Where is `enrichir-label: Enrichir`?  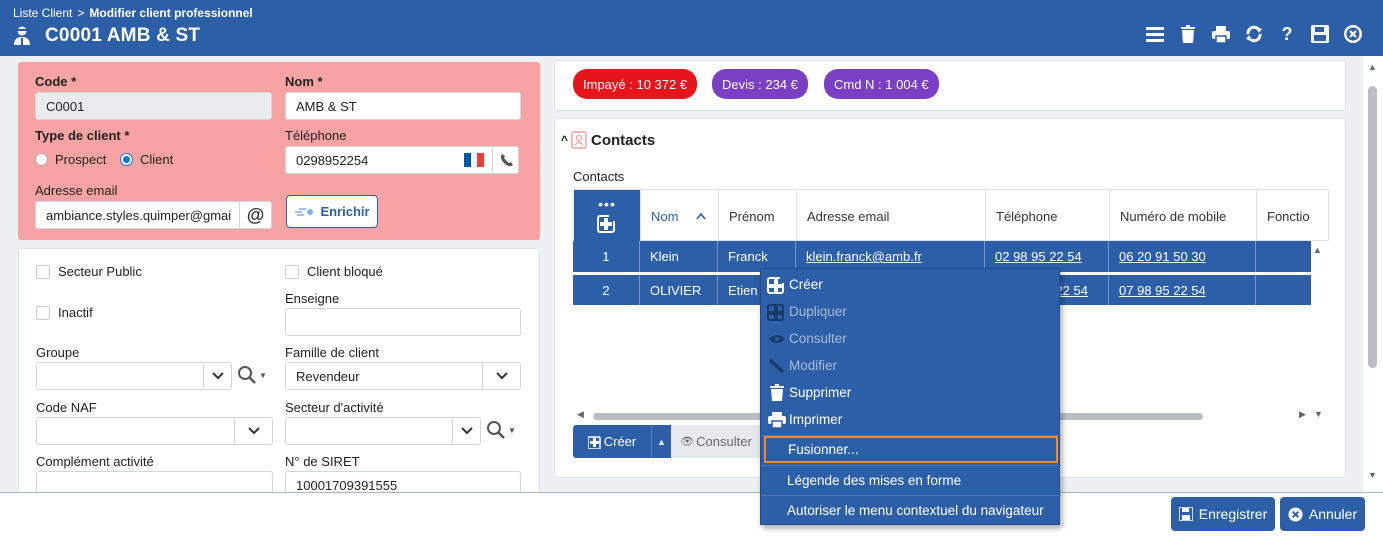 enrichir-label: Enrichir is located at coordinates (345, 211).